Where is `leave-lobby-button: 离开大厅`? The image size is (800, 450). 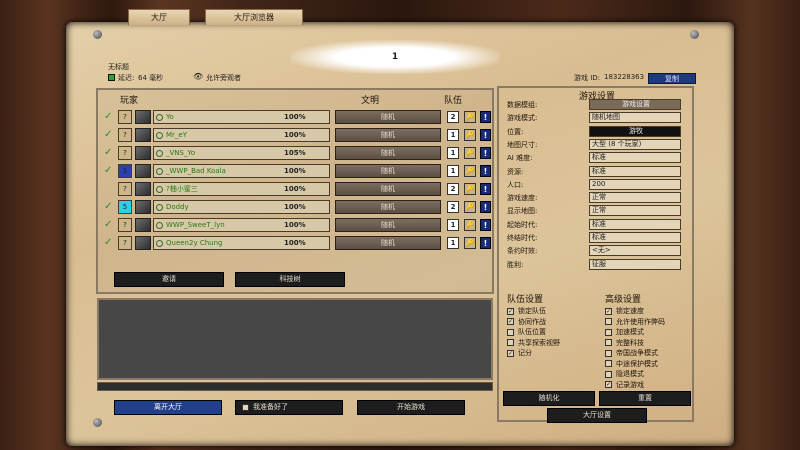 leave-lobby-button: 离开大厅 is located at coordinates (168, 407).